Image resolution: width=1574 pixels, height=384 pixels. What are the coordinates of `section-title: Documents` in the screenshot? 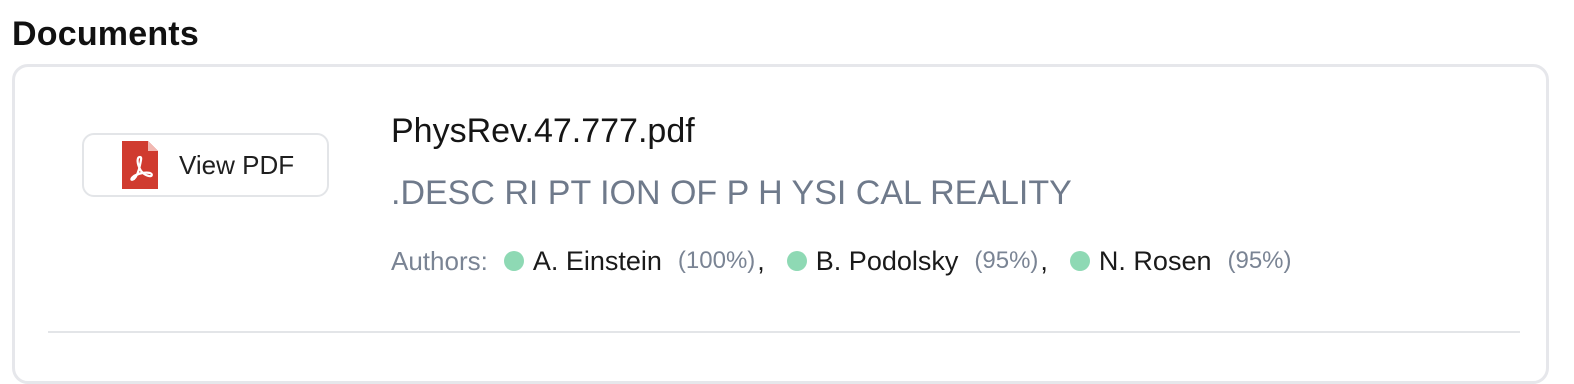 It's located at (105, 34).